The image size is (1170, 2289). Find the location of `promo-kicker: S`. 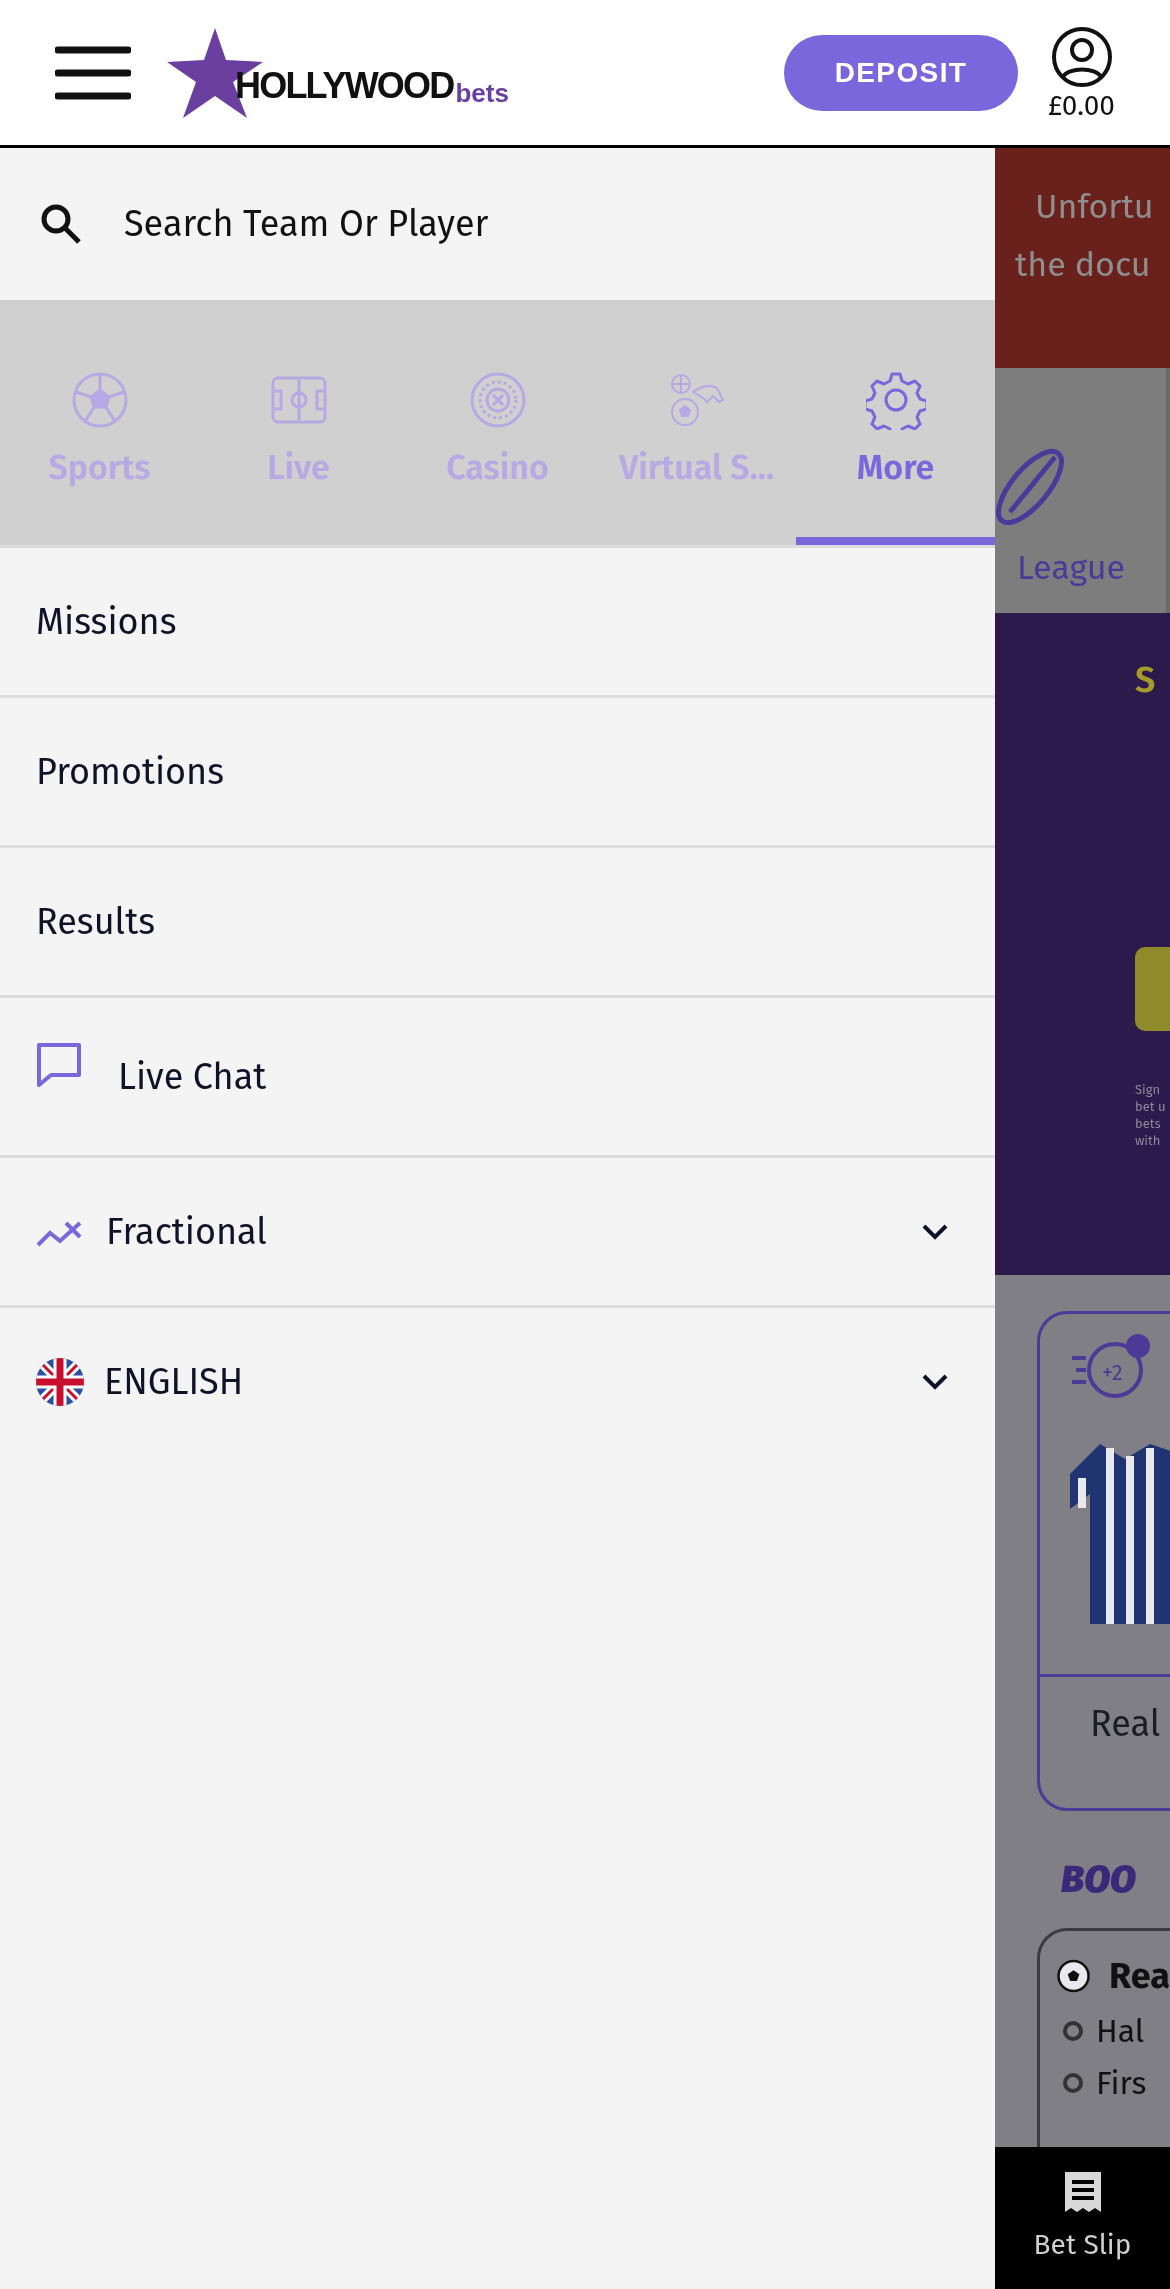

promo-kicker: S is located at coordinates (1146, 680).